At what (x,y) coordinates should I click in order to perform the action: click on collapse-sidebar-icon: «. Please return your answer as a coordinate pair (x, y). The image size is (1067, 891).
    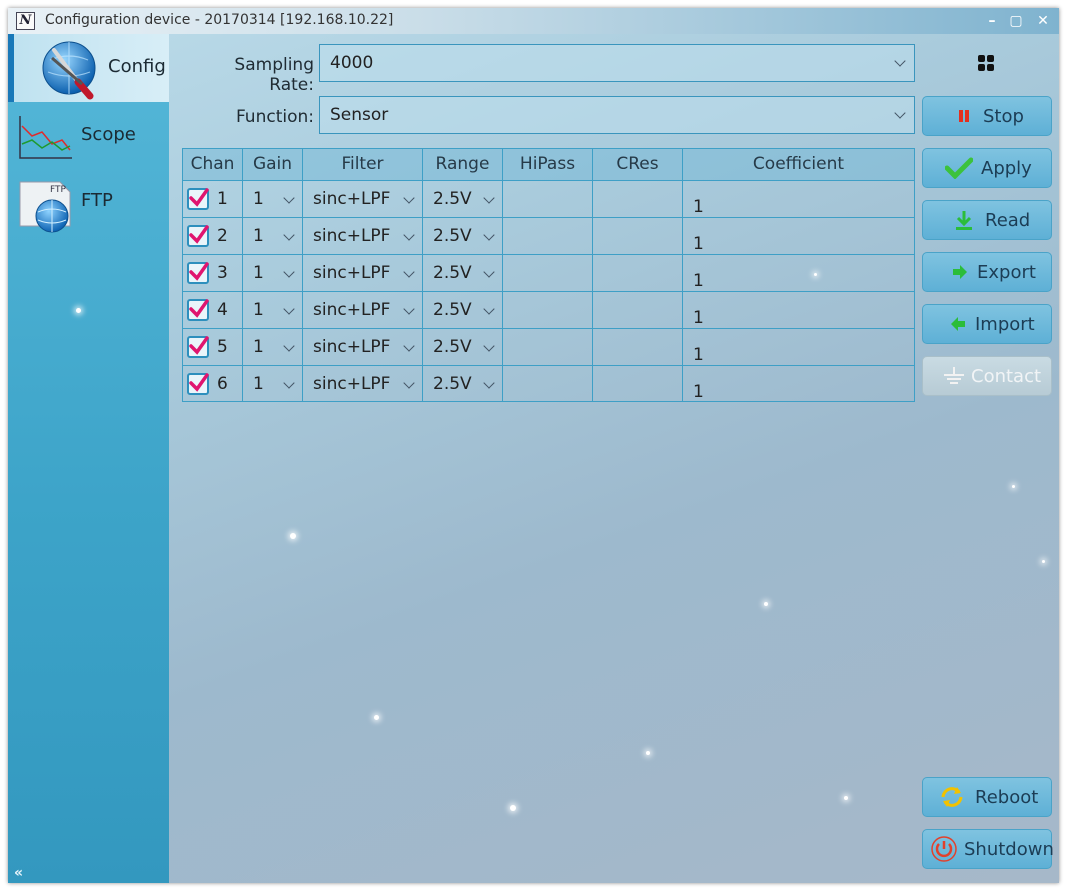
    Looking at the image, I should click on (18, 873).